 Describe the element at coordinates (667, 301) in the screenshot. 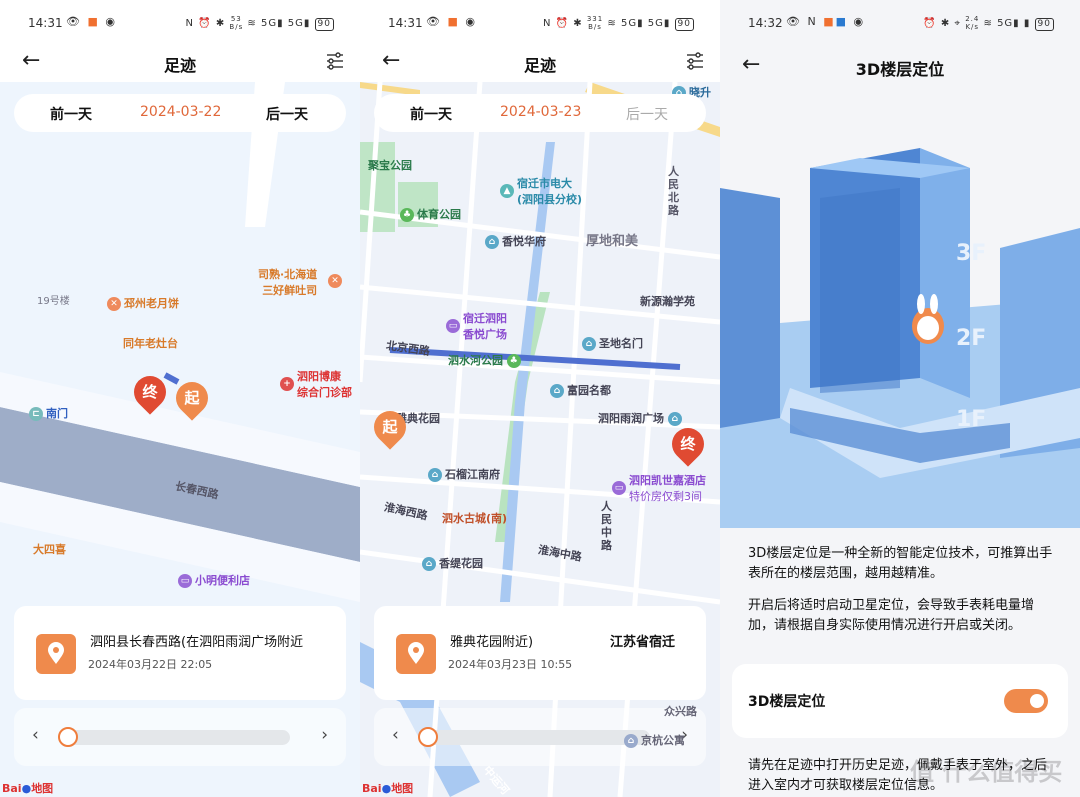

I see `map-poi: 新源瀚学苑` at that location.